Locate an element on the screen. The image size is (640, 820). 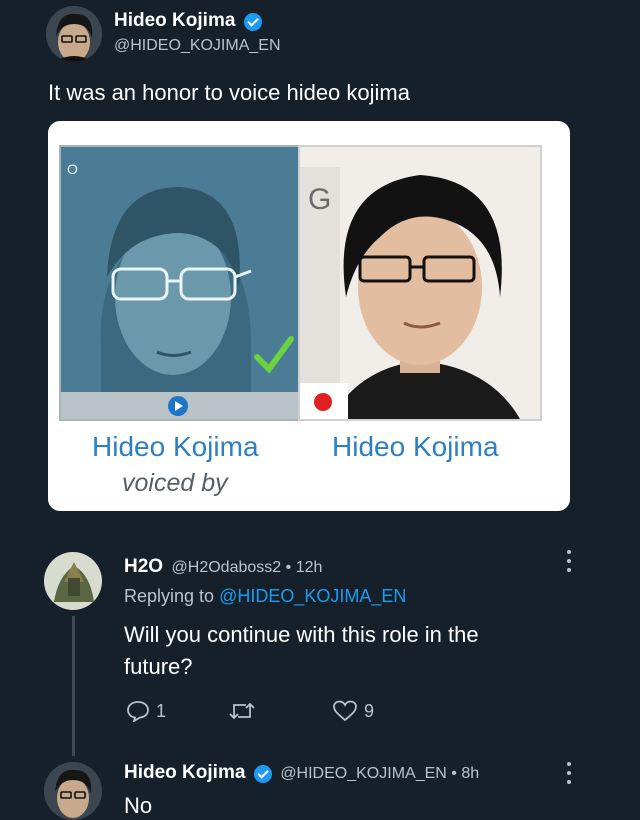
reply-author-handle: @H2Odaboss2 is located at coordinates (227, 567).